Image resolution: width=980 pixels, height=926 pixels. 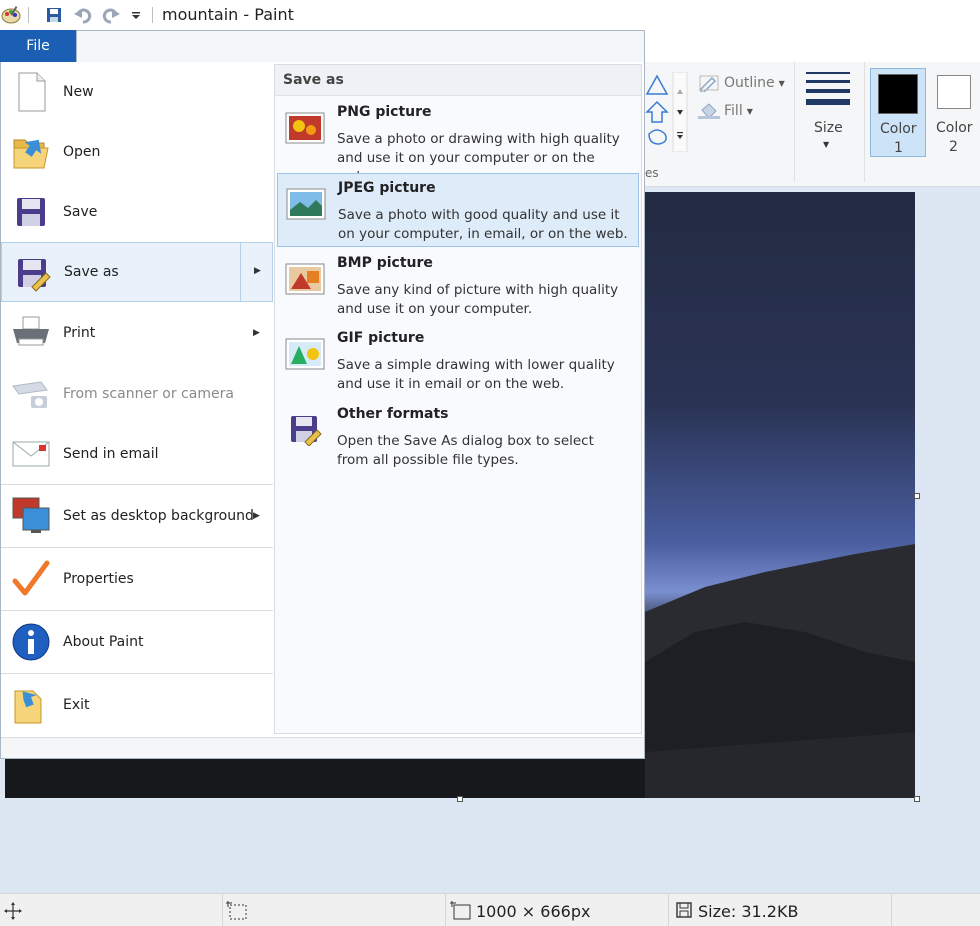 I want to click on open-folder-icon, so click(x=31, y=154).